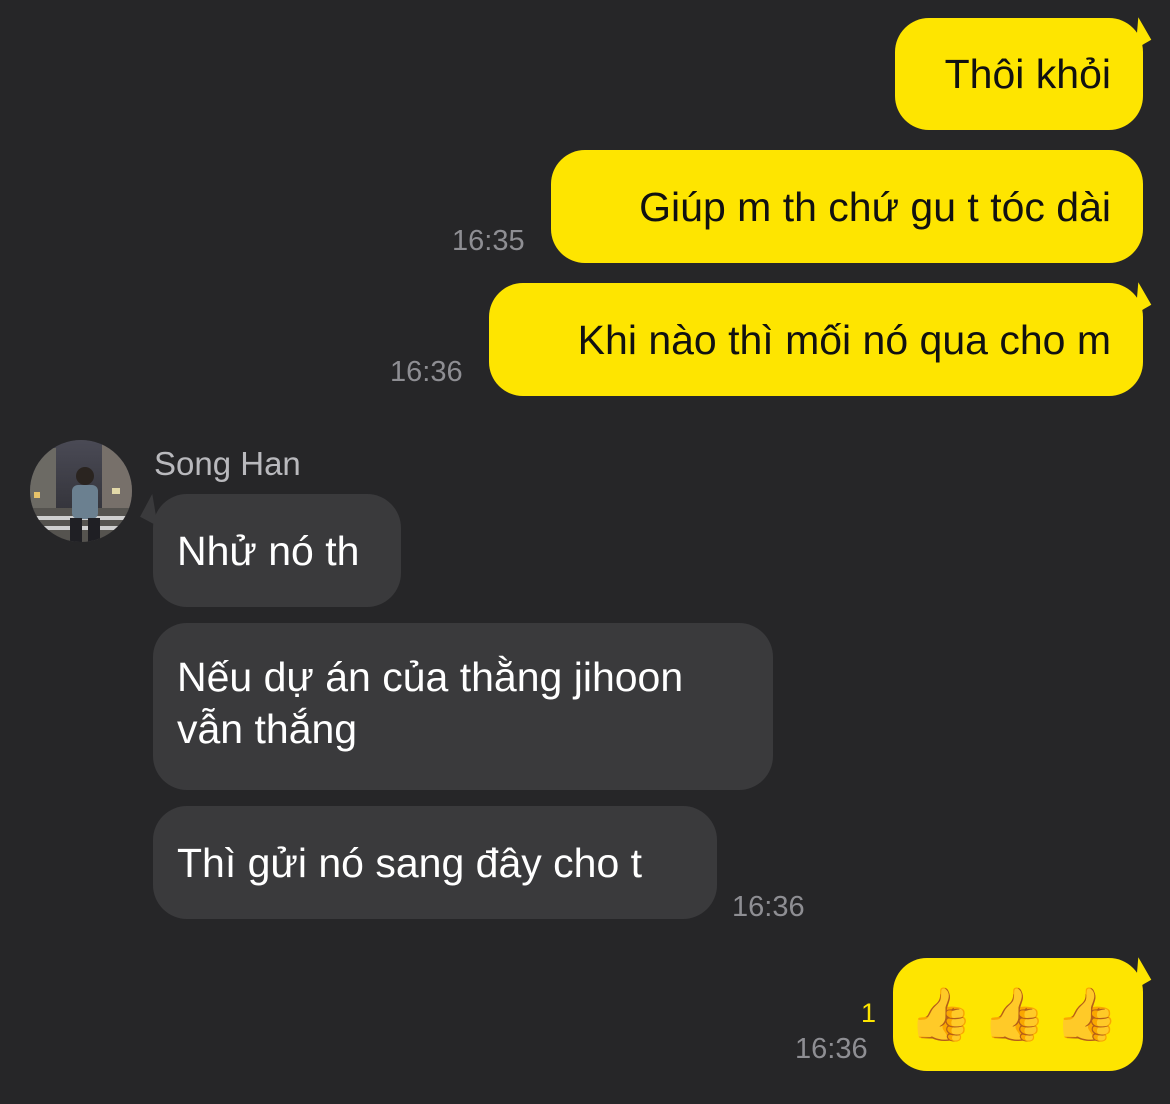 This screenshot has height=1104, width=1170. I want to click on thumbs-up-emoji: 👍👍👍, so click(1018, 1014).